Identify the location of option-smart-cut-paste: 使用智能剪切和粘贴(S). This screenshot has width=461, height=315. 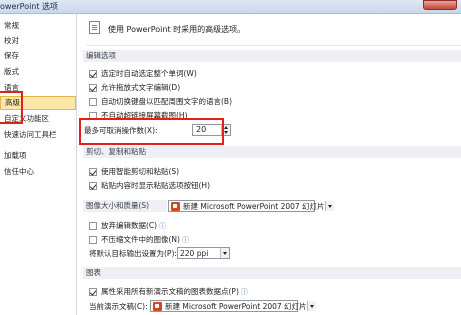
(134, 171).